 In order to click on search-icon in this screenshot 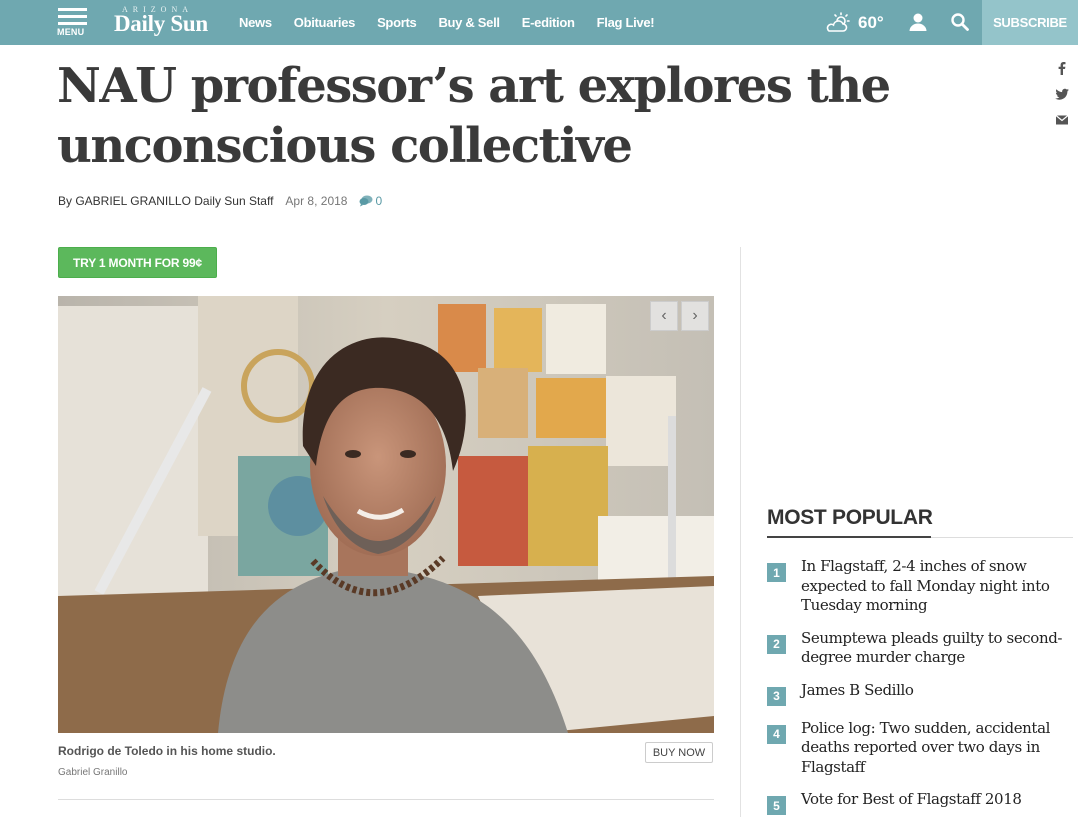, I will do `click(960, 22)`.